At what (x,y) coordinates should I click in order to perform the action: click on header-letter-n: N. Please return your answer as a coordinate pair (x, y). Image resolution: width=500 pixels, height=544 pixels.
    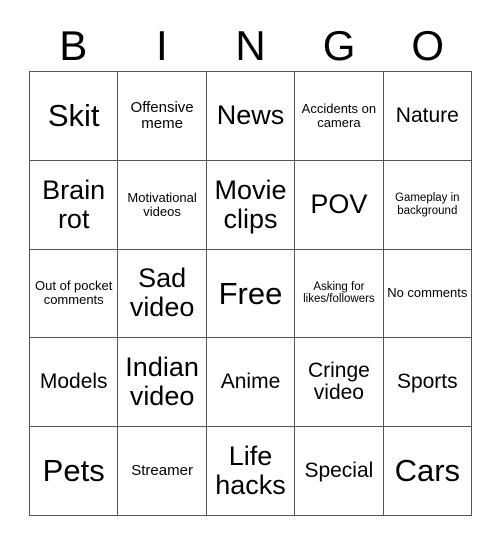
    Looking at the image, I should click on (250, 45).